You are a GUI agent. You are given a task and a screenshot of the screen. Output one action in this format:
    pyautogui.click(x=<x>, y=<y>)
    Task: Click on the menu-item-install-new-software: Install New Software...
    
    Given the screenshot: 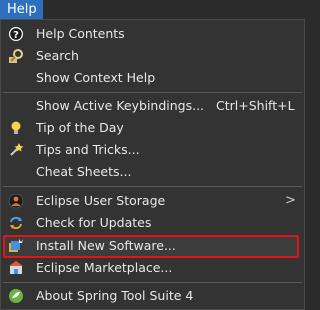 What is the action you would take?
    pyautogui.click(x=152, y=246)
    